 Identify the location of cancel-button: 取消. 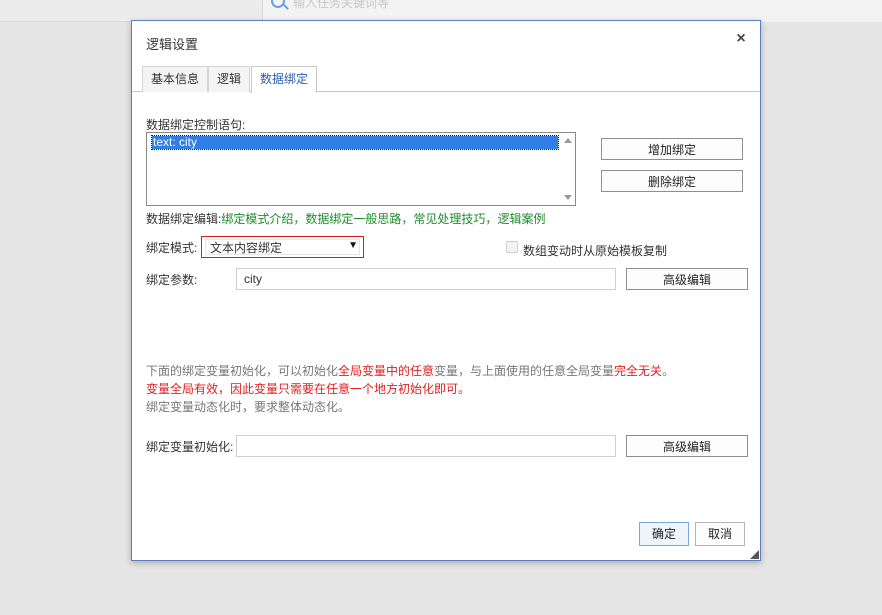
(720, 534).